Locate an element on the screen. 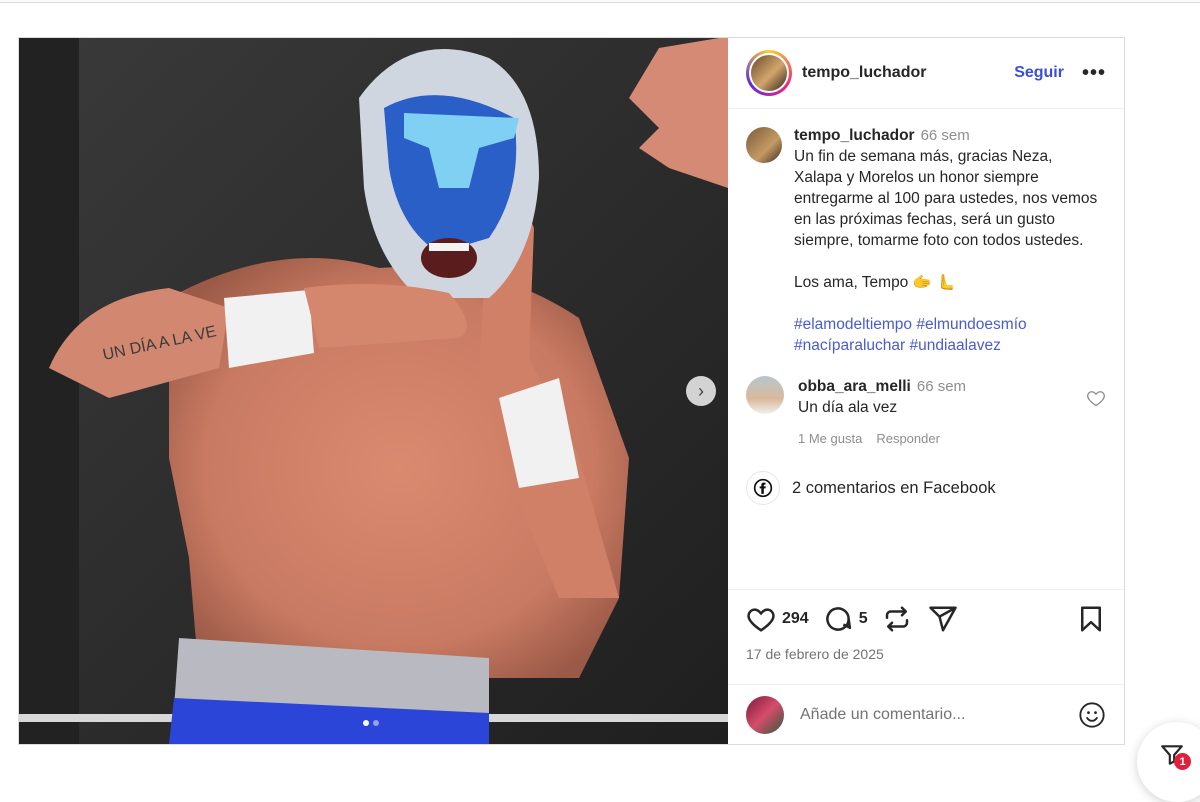  author-avatar is located at coordinates (769, 73).